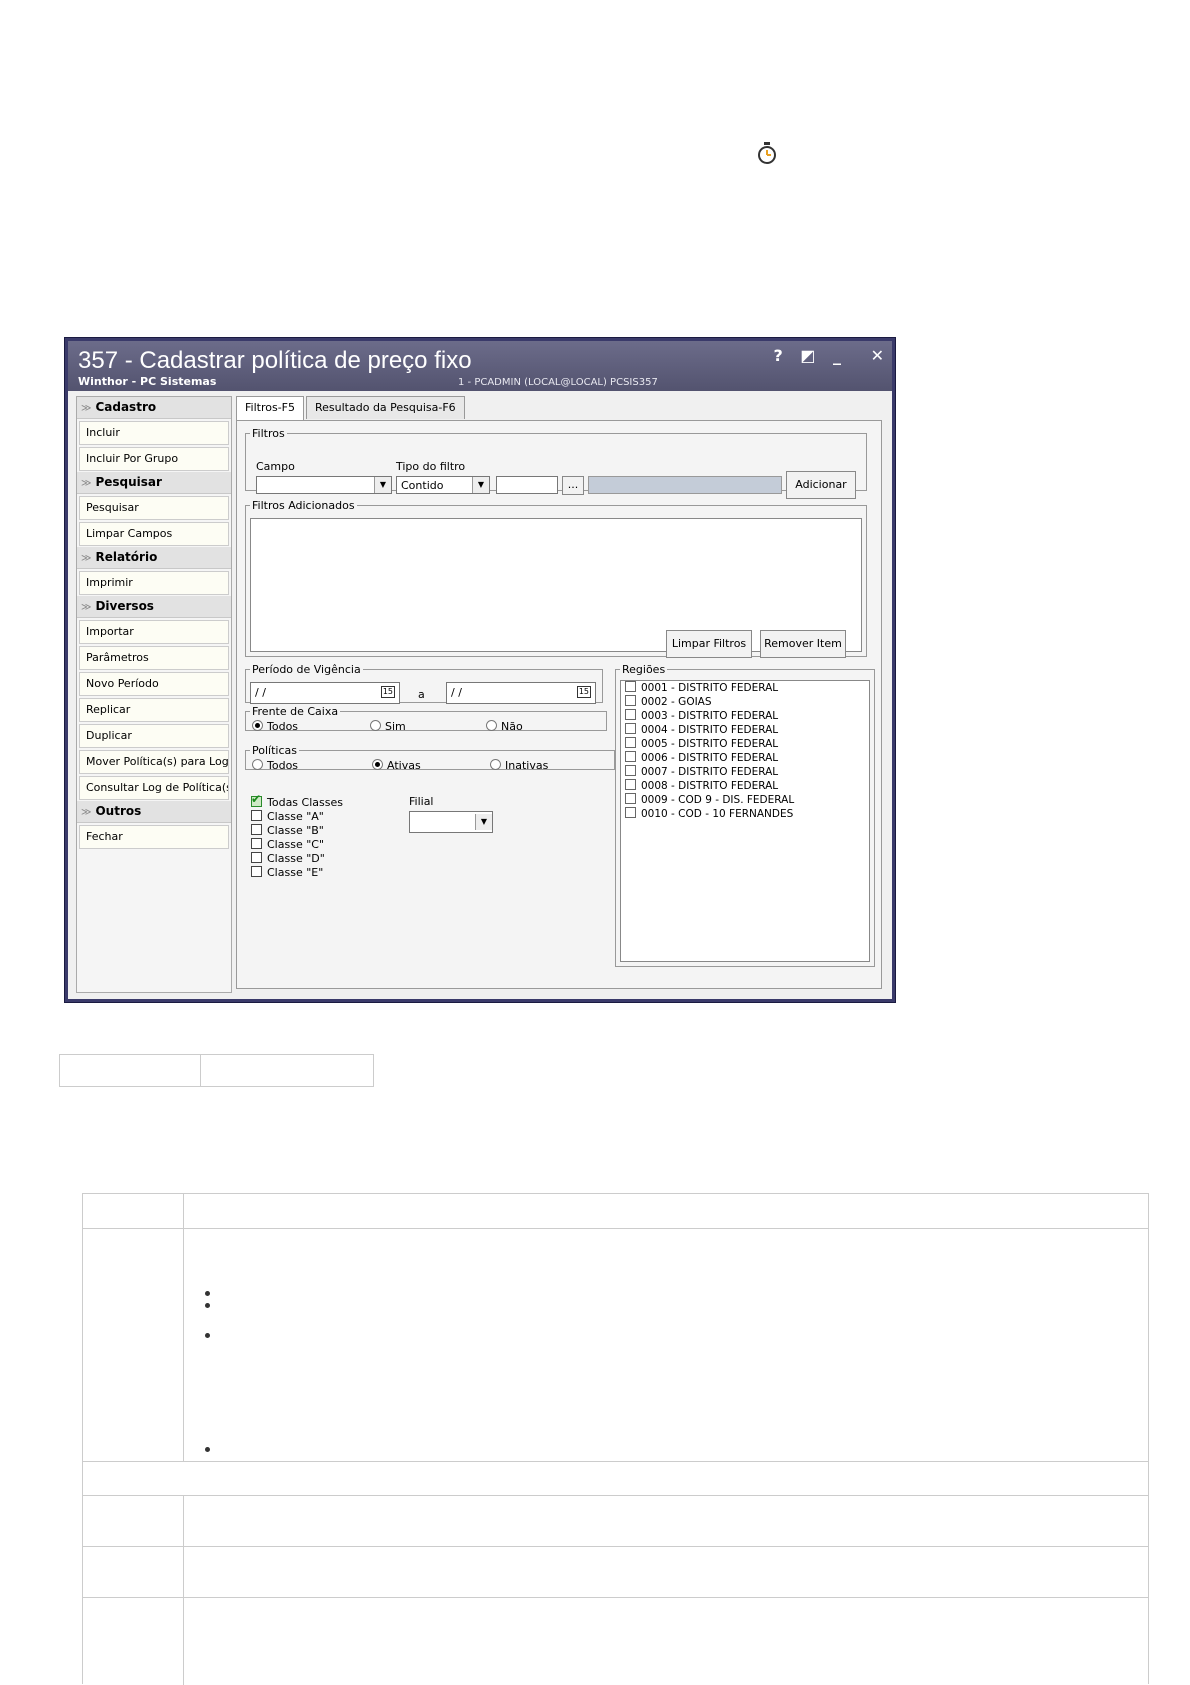 Image resolution: width=1190 pixels, height=1685 pixels. I want to click on sidebar-section-diversos: ≫ Diversos, so click(154, 607).